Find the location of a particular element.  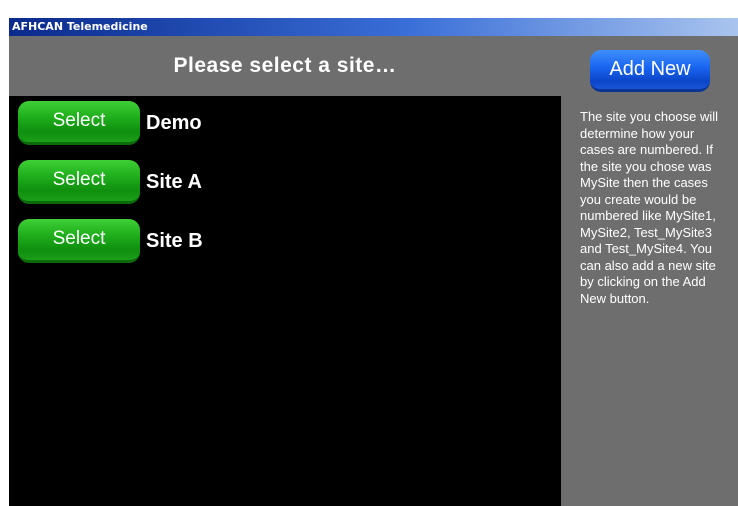

site-name-site-b: Site B is located at coordinates (174, 241).